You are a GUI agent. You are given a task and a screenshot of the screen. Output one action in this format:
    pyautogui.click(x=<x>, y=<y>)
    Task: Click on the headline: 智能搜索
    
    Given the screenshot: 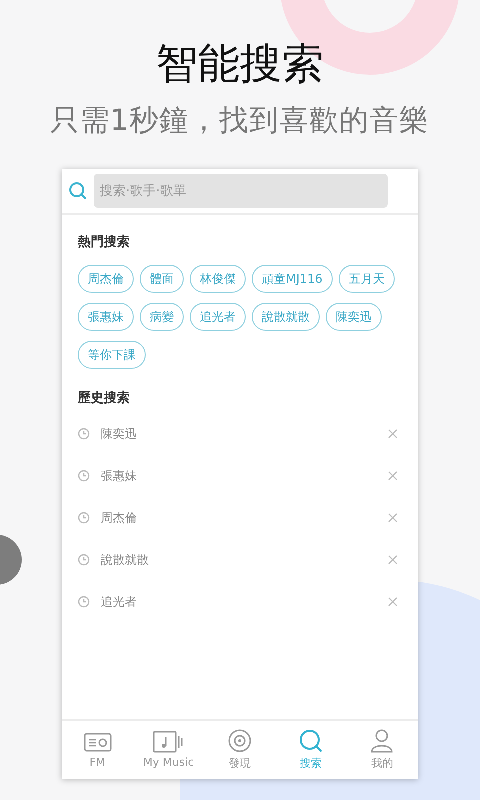 What is the action you would take?
    pyautogui.click(x=240, y=64)
    